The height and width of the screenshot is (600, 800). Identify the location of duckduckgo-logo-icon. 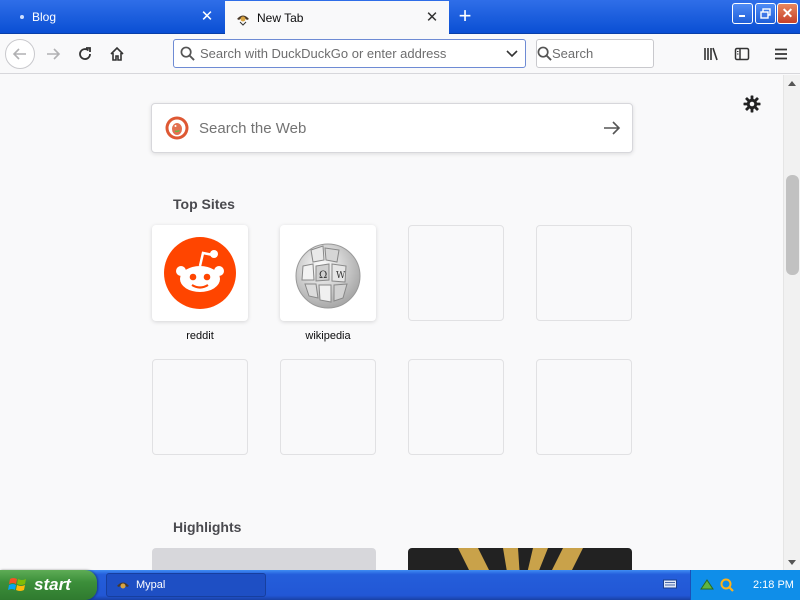
(177, 128).